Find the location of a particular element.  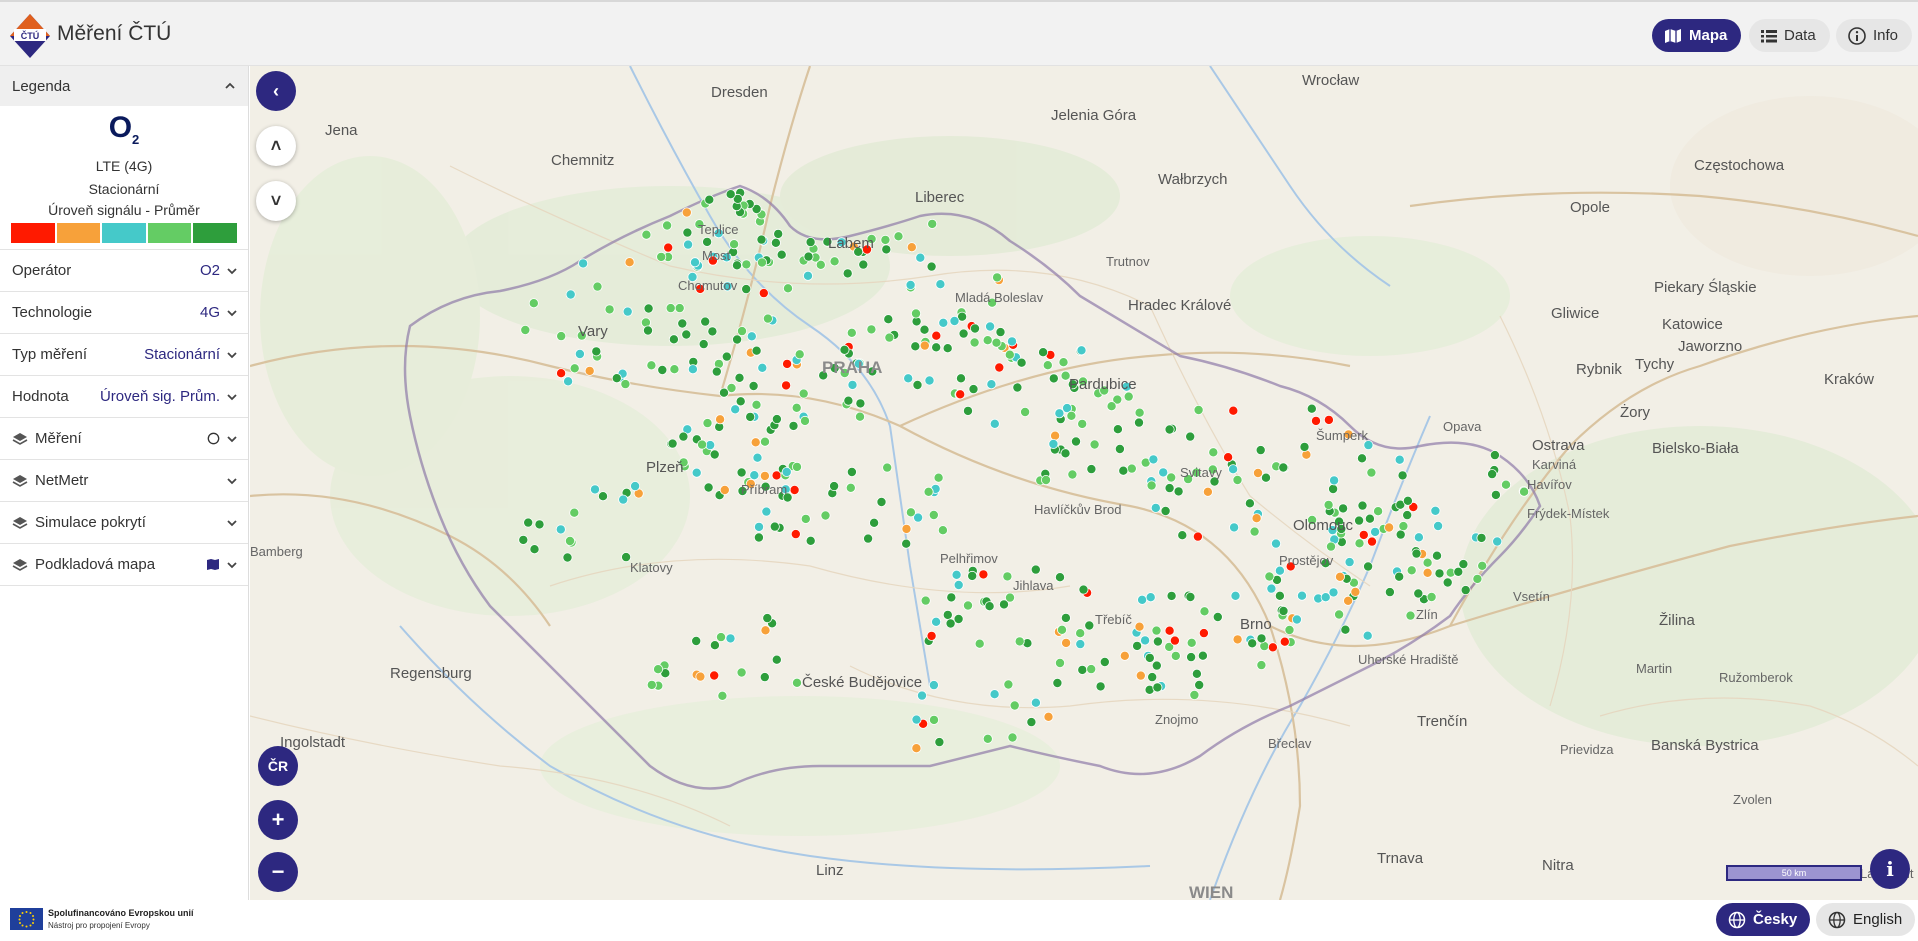

language-czech-button: Česky is located at coordinates (1763, 919).